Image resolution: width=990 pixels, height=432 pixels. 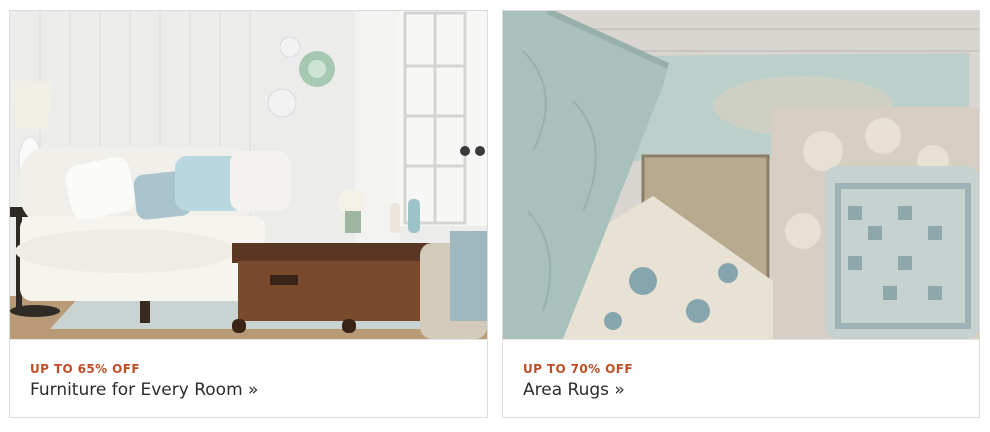 What do you see at coordinates (85, 369) in the screenshot?
I see `promo-text: UP TO 65% OFF` at bounding box center [85, 369].